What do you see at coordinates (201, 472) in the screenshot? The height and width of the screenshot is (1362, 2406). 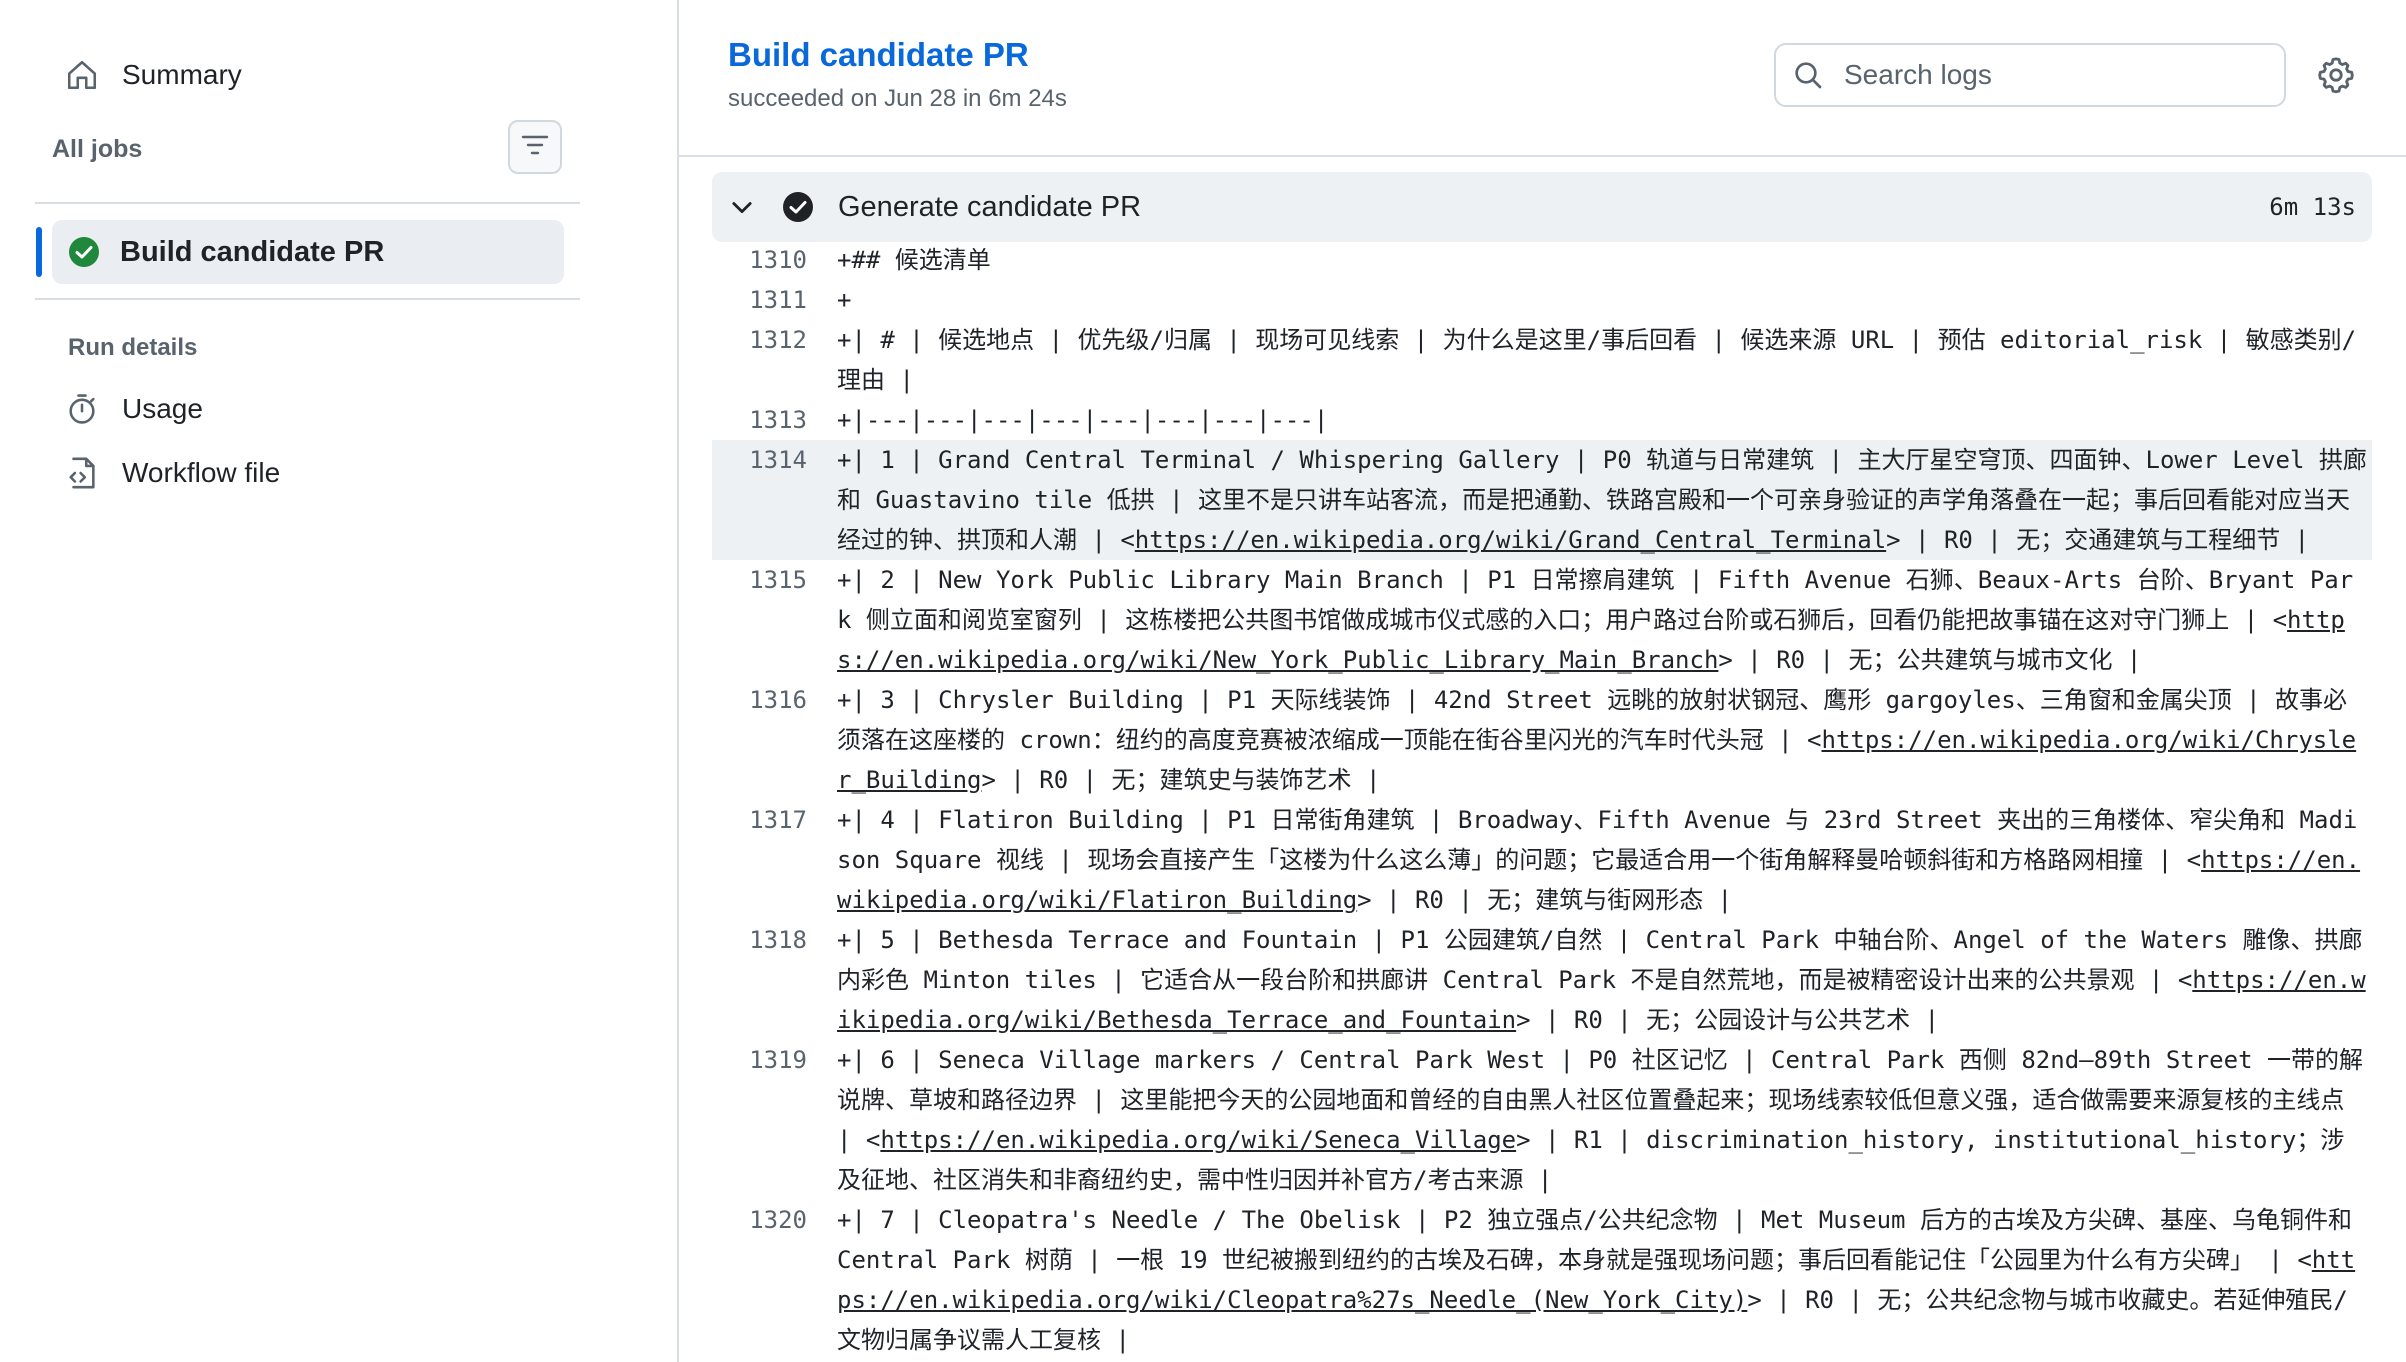 I see `workflow-file-label: Workflow file` at bounding box center [201, 472].